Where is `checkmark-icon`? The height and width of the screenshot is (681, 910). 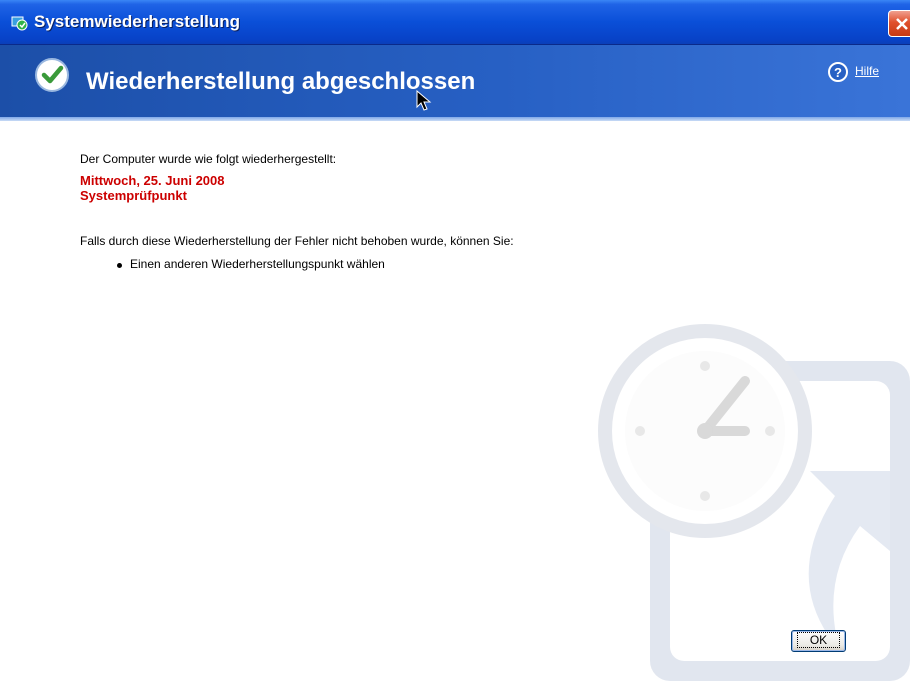 checkmark-icon is located at coordinates (52, 75).